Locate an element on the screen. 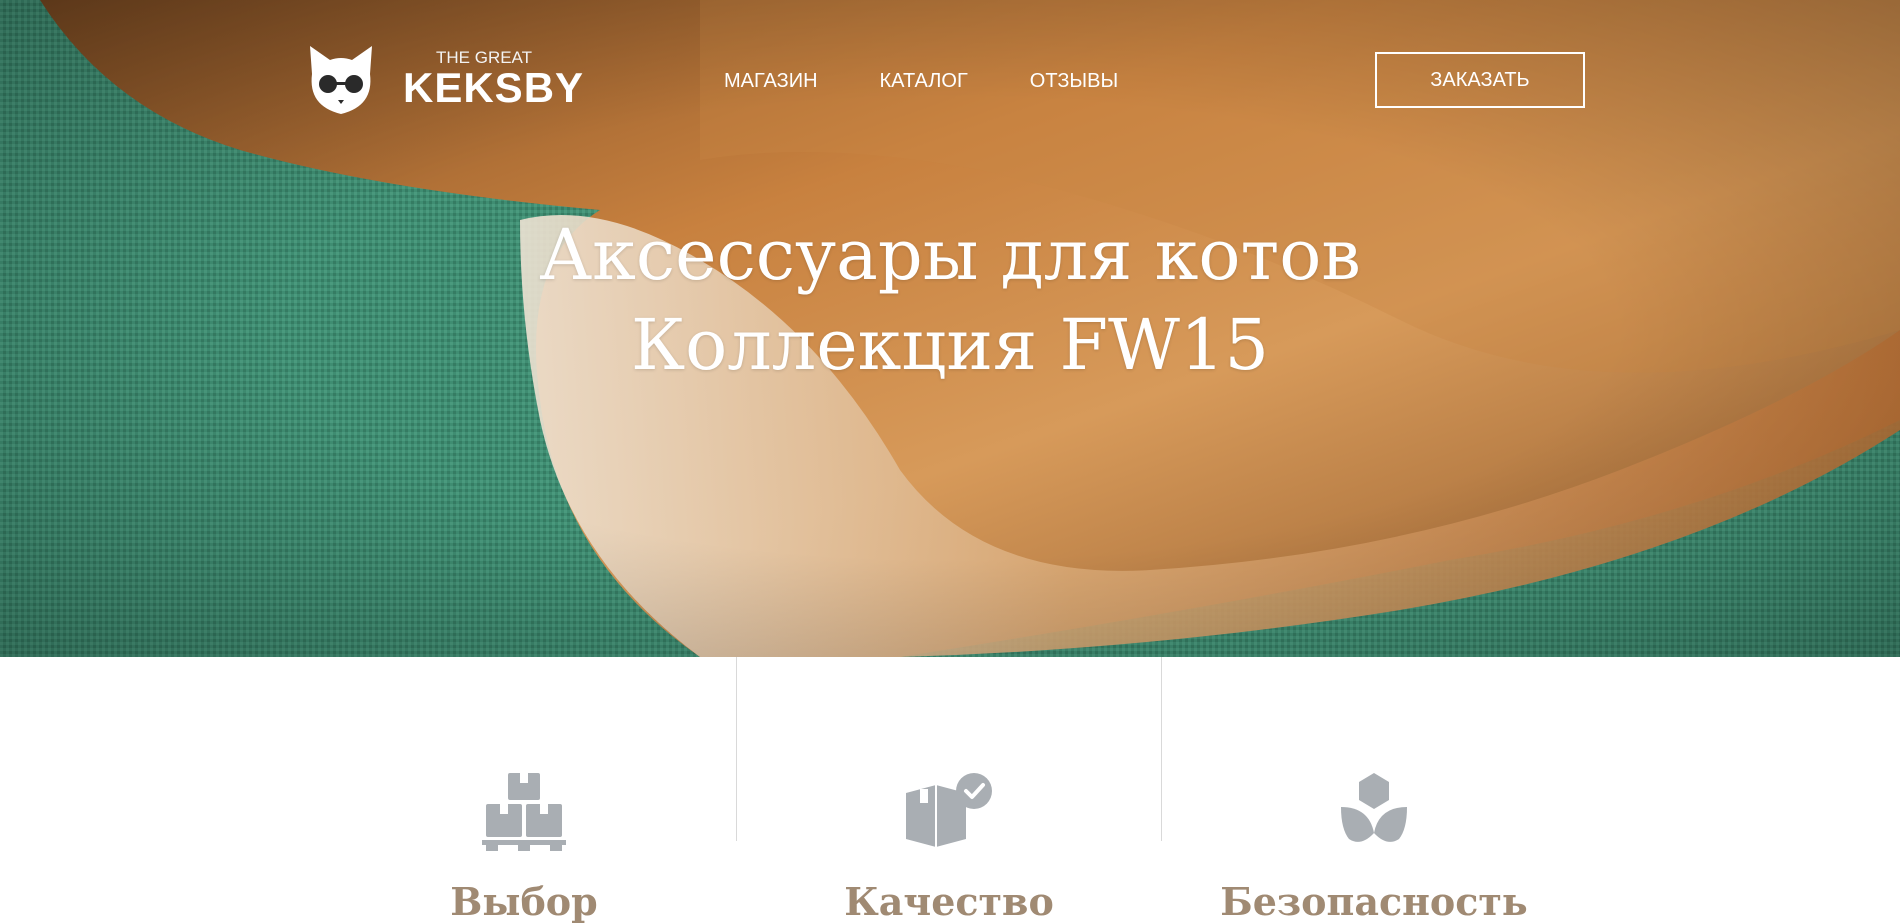 The image size is (1900, 924). main-nav: МАГАЗИН КАТАЛОГ ОТЗЫВЫ is located at coordinates (952, 81).